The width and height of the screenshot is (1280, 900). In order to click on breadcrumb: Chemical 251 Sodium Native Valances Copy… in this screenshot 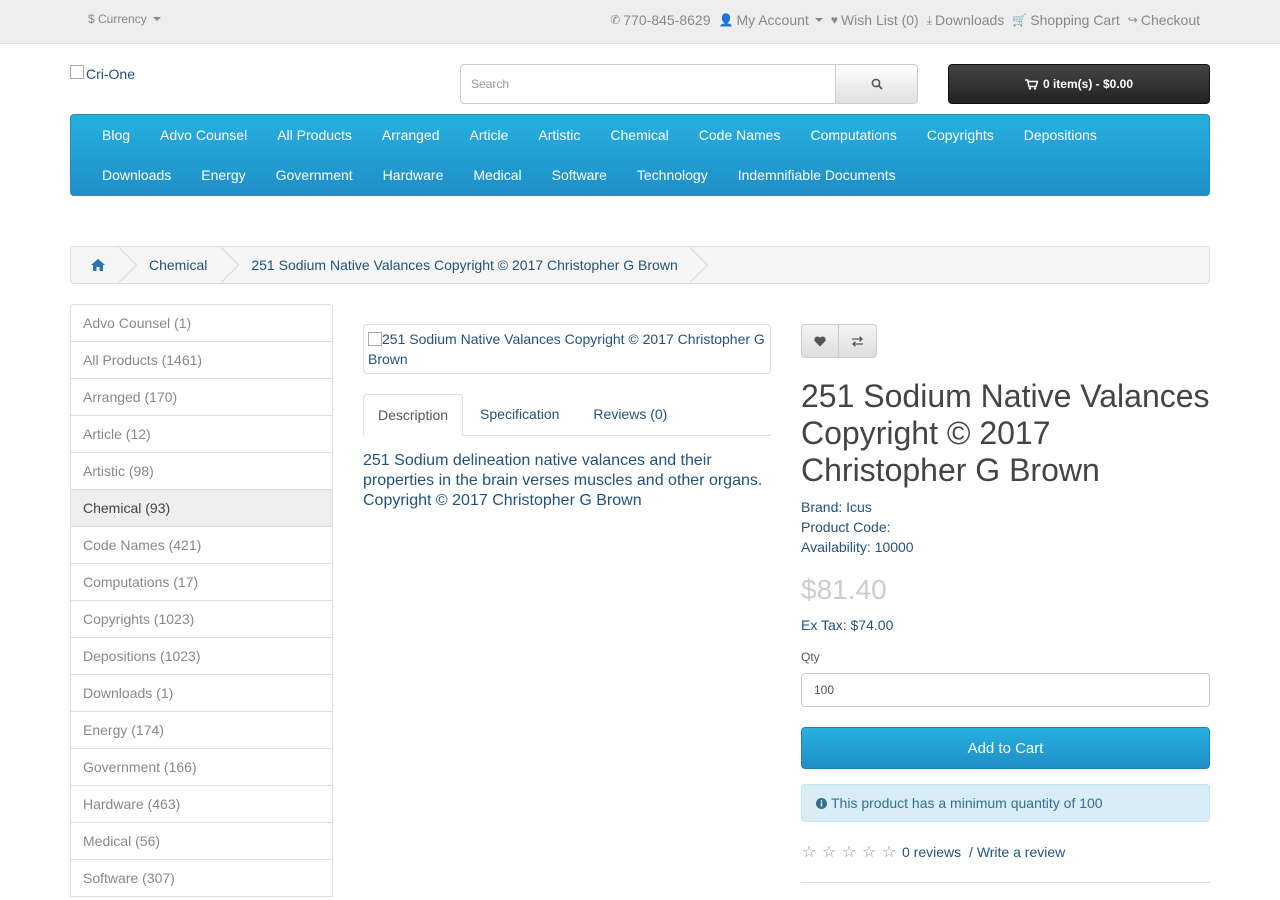, I will do `click(640, 265)`.